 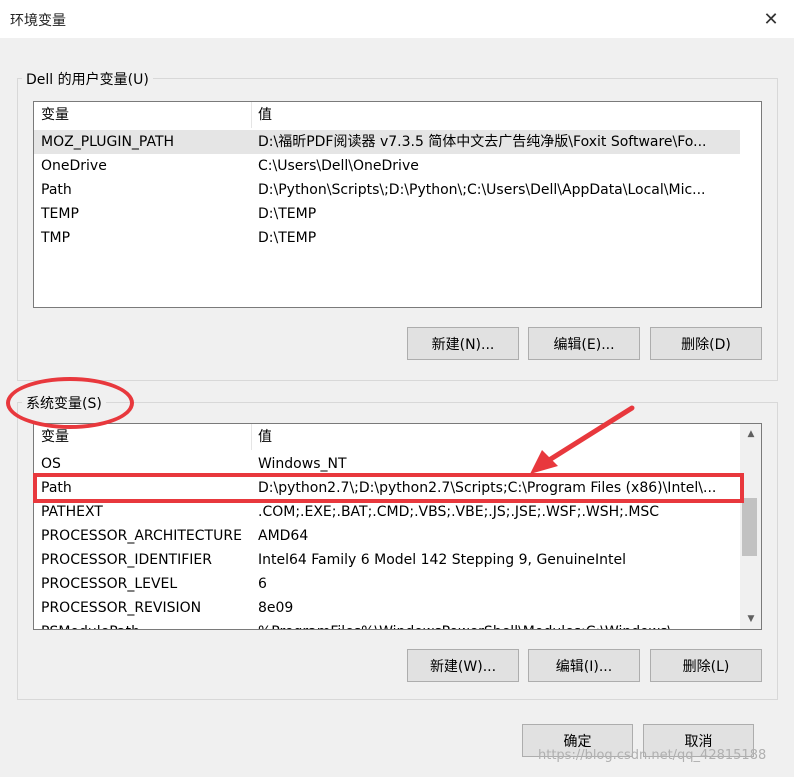 I want to click on variable-value: 8e09, so click(x=276, y=608).